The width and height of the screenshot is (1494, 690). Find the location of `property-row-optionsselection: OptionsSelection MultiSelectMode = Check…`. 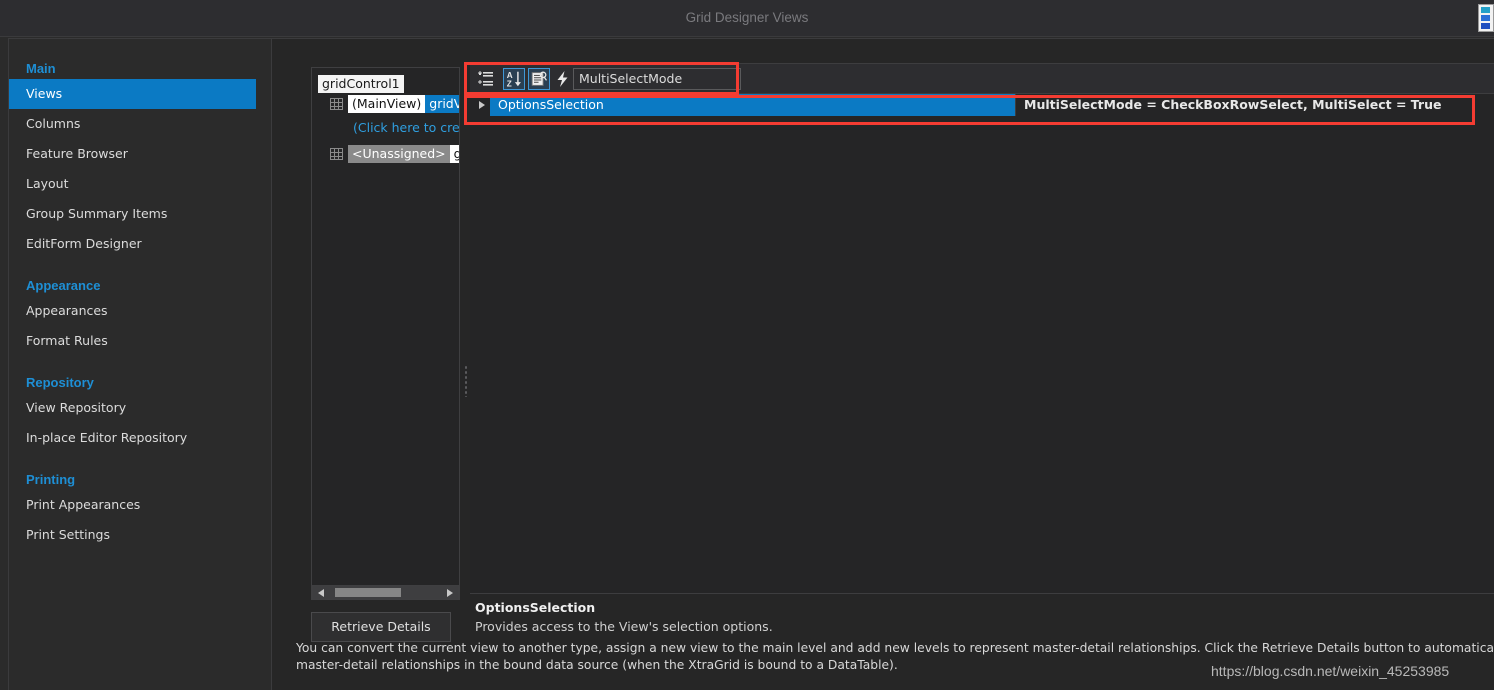

property-row-optionsselection: OptionsSelection MultiSelectMode = Check… is located at coordinates (982, 105).